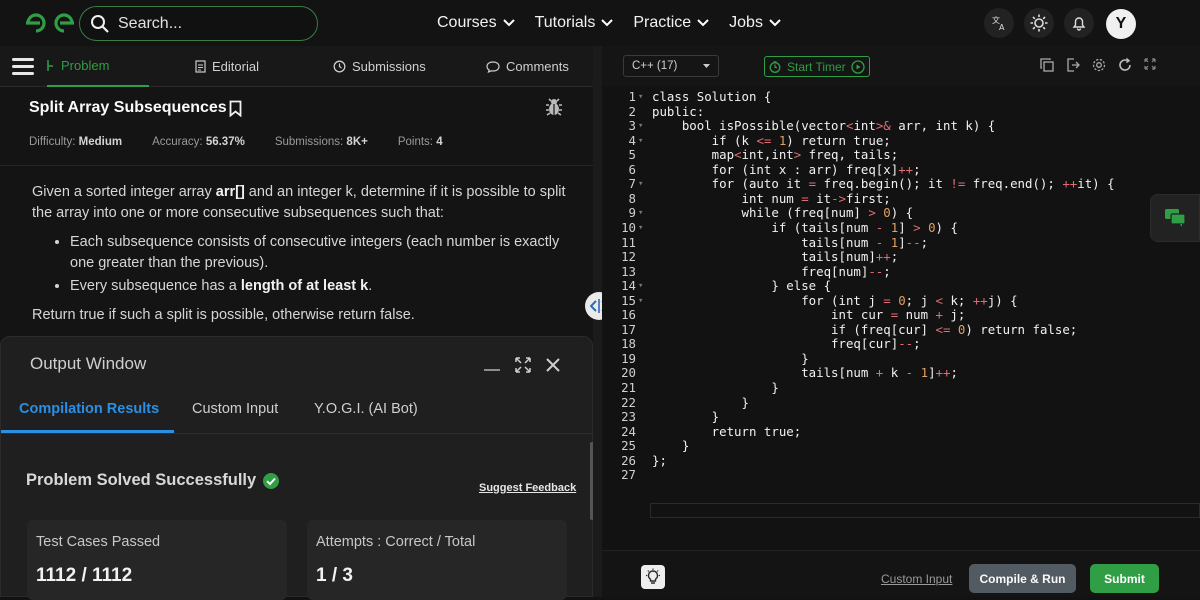 This screenshot has width=1200, height=600. What do you see at coordinates (632, 111) in the screenshot?
I see `line-number: 2` at bounding box center [632, 111].